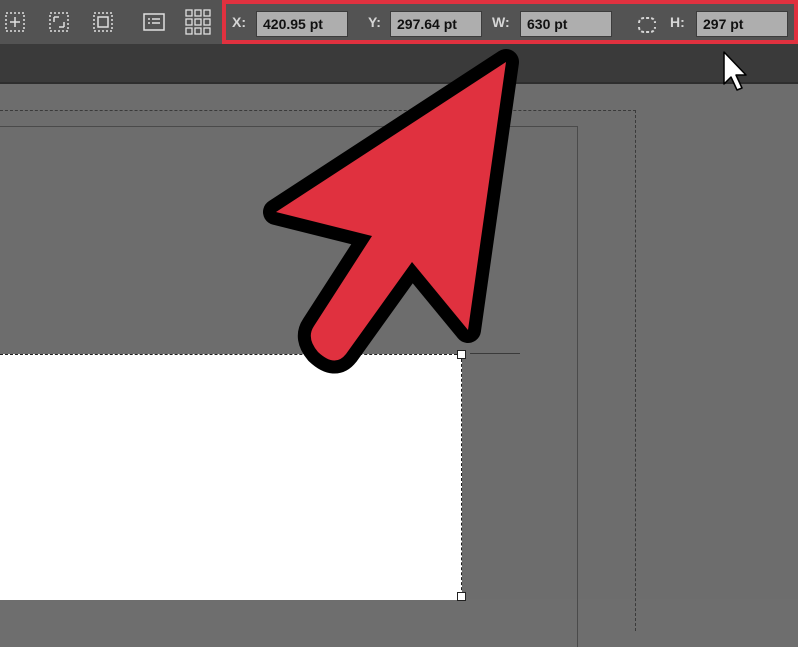  What do you see at coordinates (461, 354) in the screenshot?
I see `resize-handle-top-right` at bounding box center [461, 354].